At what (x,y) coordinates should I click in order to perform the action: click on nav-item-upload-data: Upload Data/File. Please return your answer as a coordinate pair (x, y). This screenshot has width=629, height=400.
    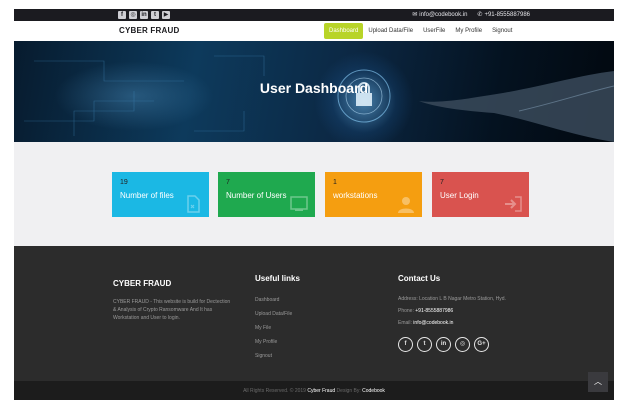
    Looking at the image, I should click on (390, 31).